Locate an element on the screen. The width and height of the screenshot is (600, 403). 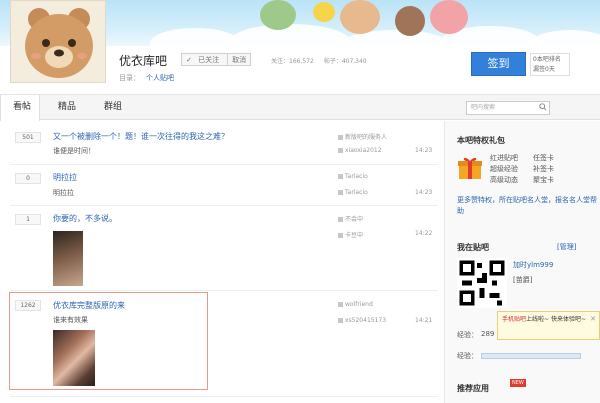
duck-icon is located at coordinates (324, 12).